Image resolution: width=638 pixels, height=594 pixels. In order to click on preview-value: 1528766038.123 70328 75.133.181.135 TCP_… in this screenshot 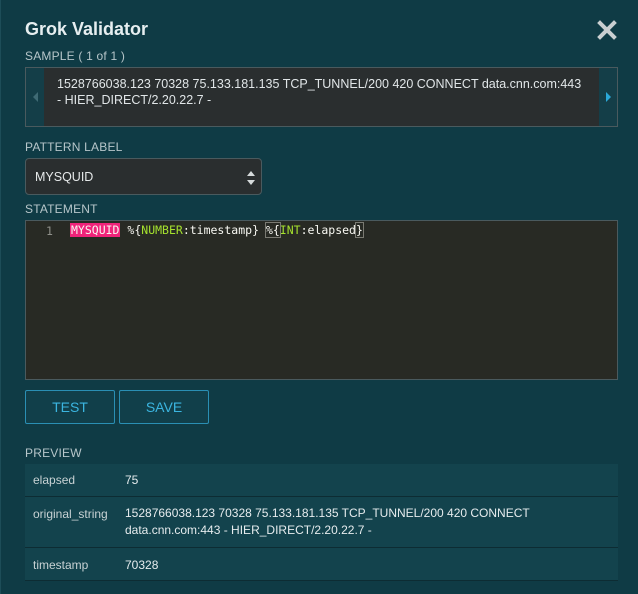, I will do `click(327, 521)`.